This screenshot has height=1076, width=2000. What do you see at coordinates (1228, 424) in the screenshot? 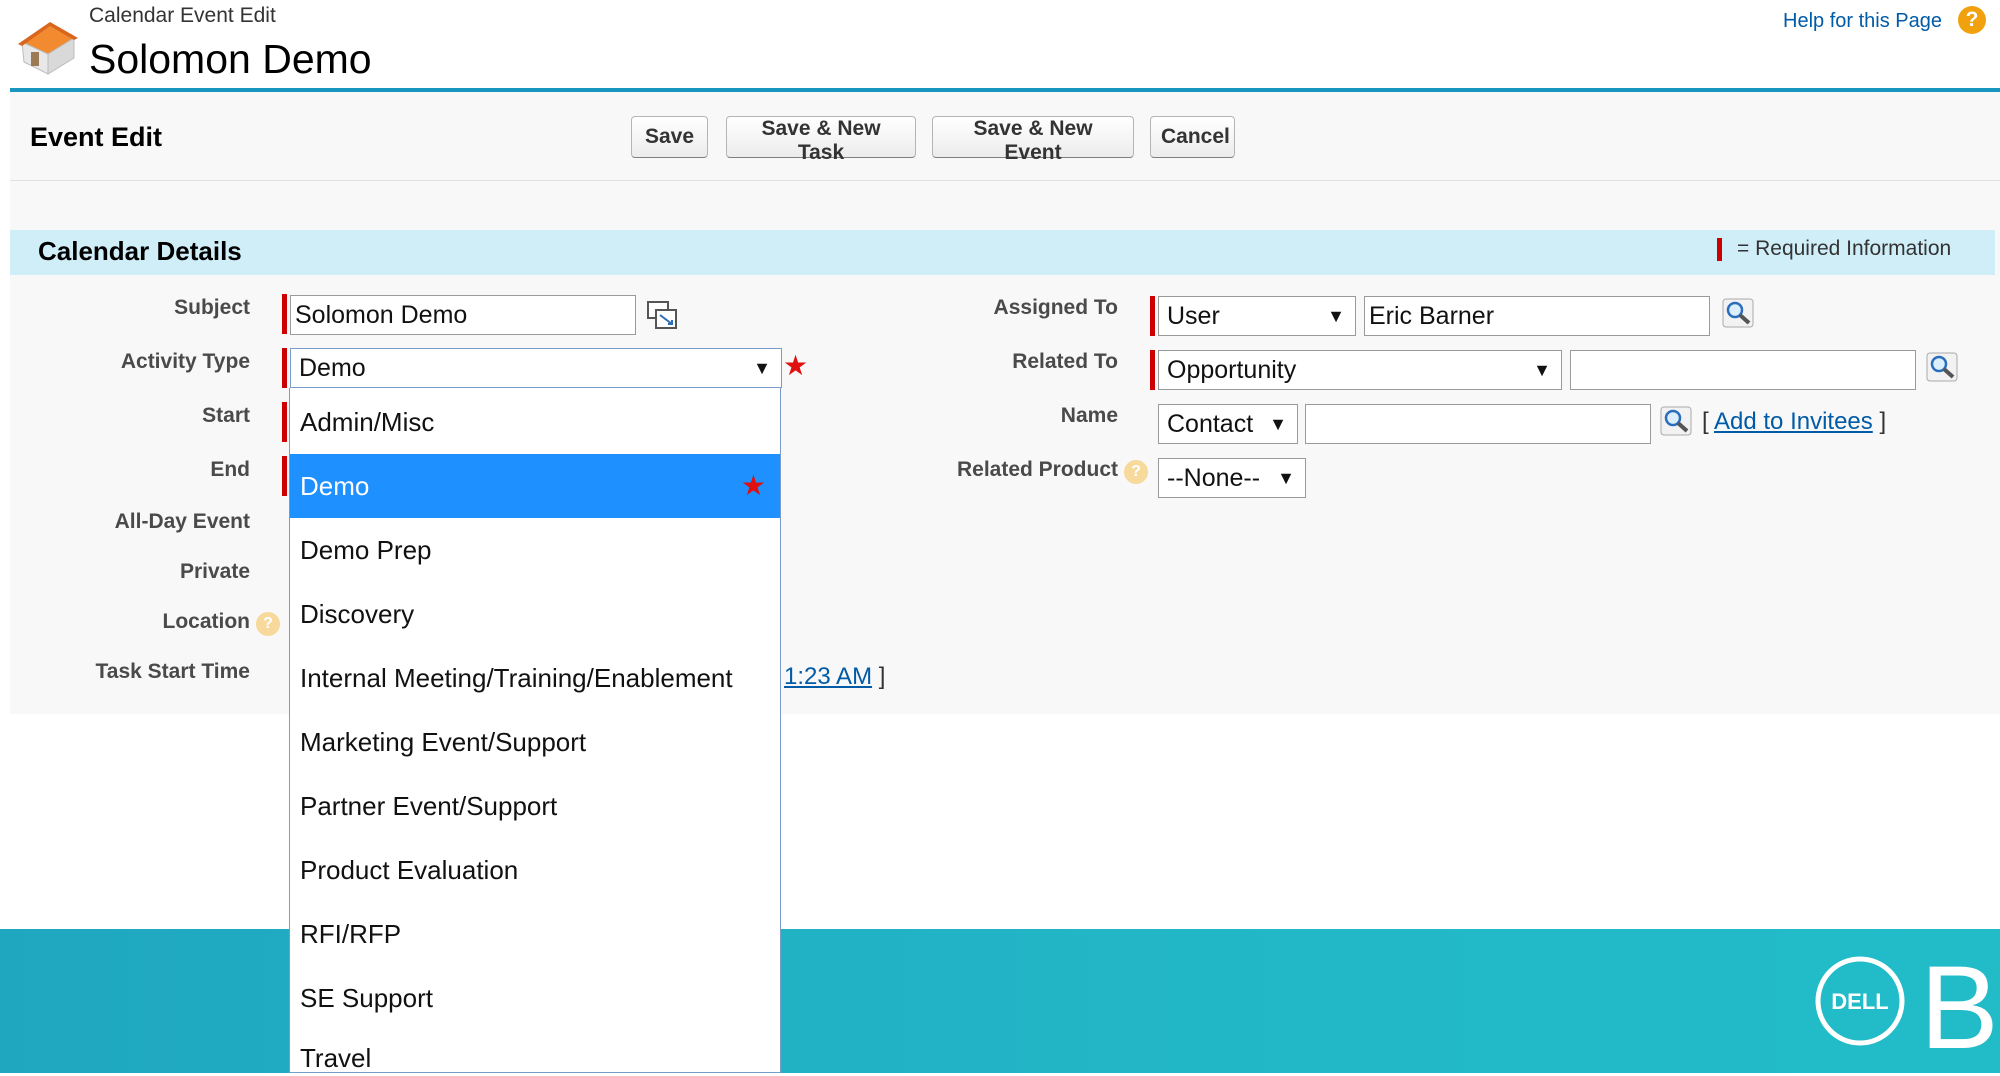
I see `name-type-select: Contact ▼` at bounding box center [1228, 424].